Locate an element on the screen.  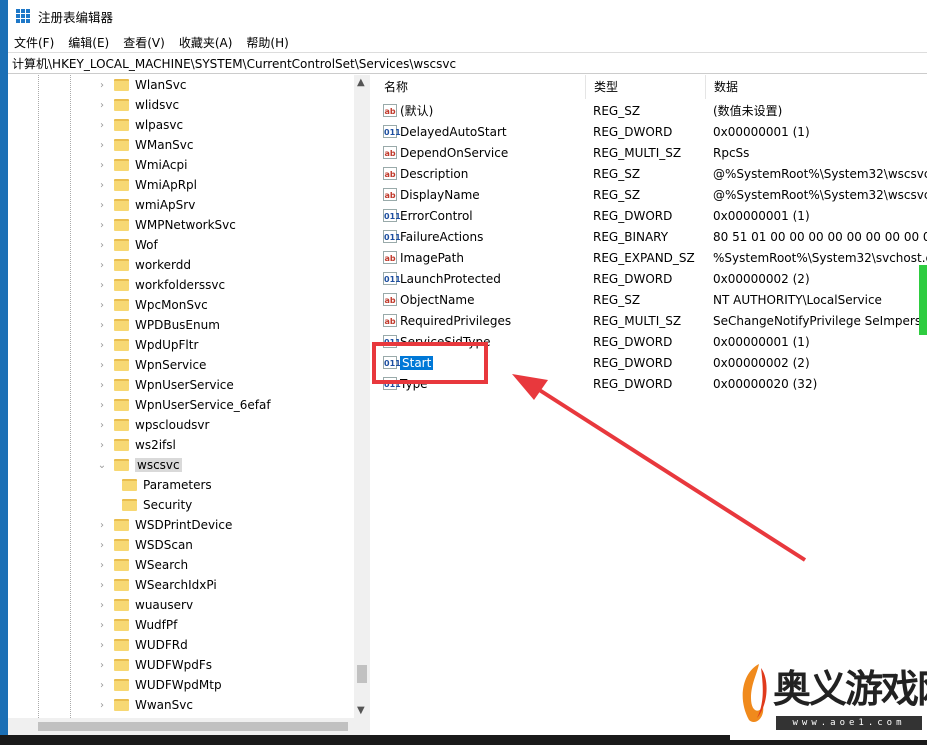
annotation-arrow is located at coordinates (659, 468).